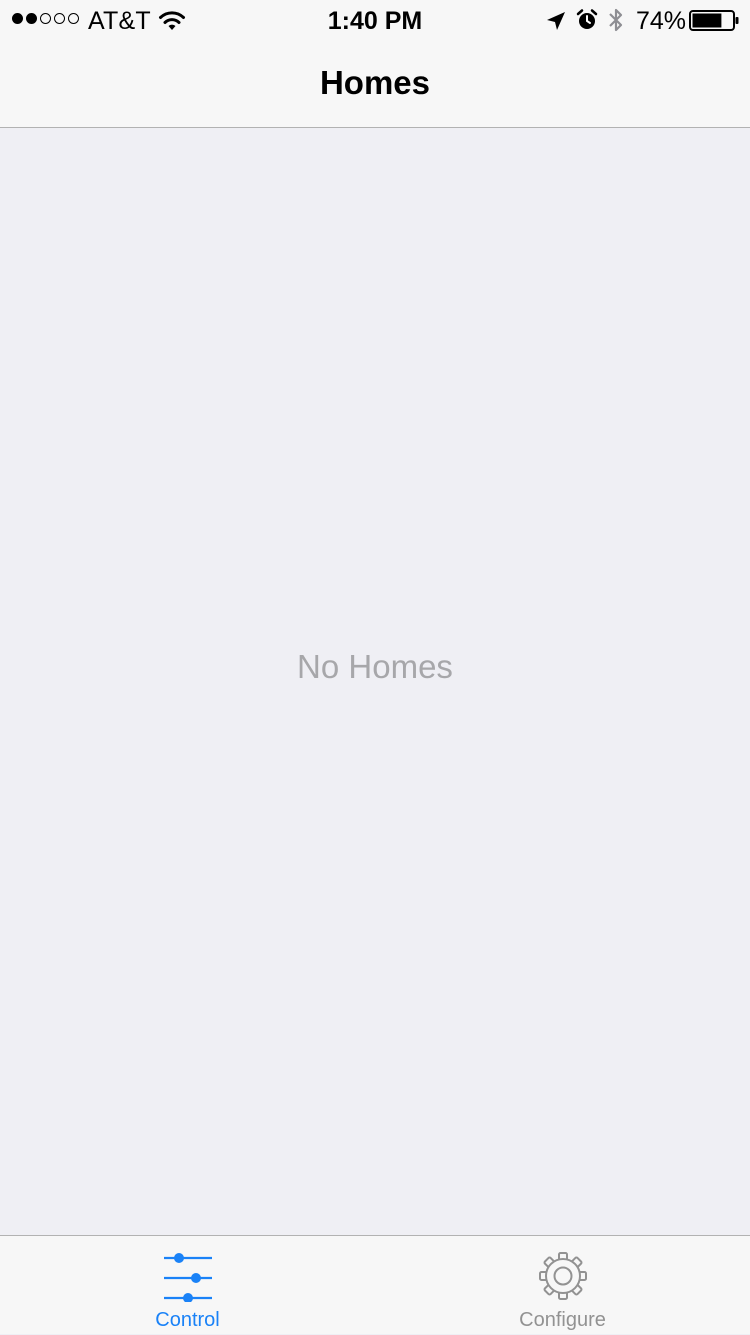  I want to click on battery-percentage: 74%, so click(661, 21).